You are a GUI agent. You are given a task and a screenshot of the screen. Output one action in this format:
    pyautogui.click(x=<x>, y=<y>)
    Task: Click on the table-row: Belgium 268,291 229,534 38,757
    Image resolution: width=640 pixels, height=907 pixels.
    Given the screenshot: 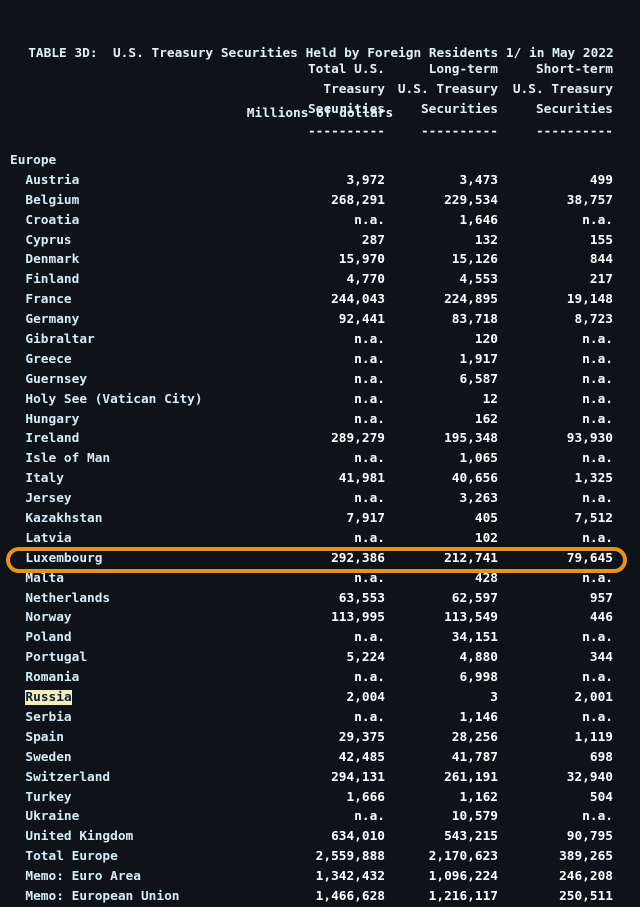 What is the action you would take?
    pyautogui.click(x=320, y=201)
    